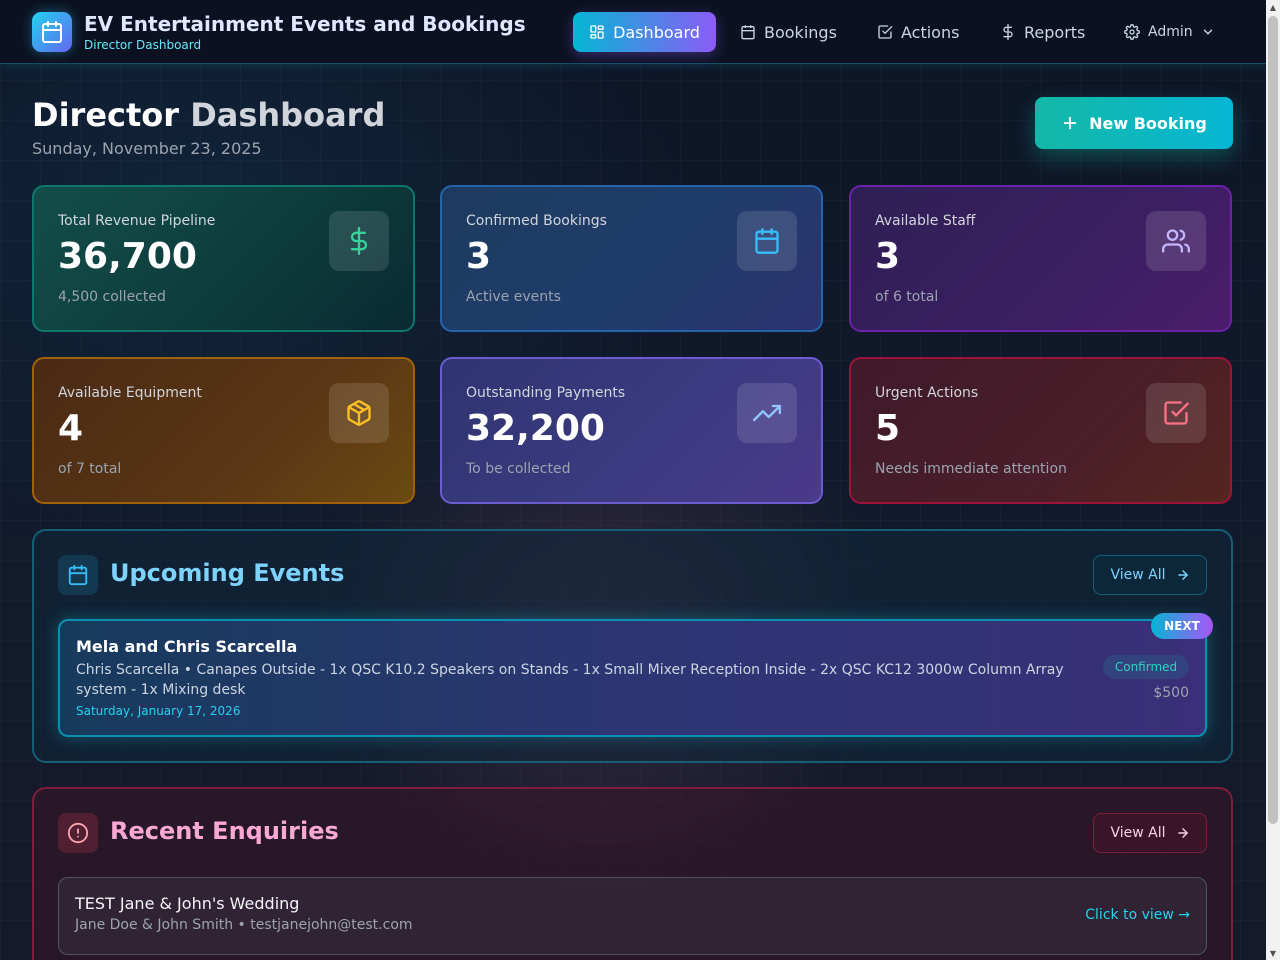  I want to click on page-date: Sunday, November 23, 2025, so click(147, 148).